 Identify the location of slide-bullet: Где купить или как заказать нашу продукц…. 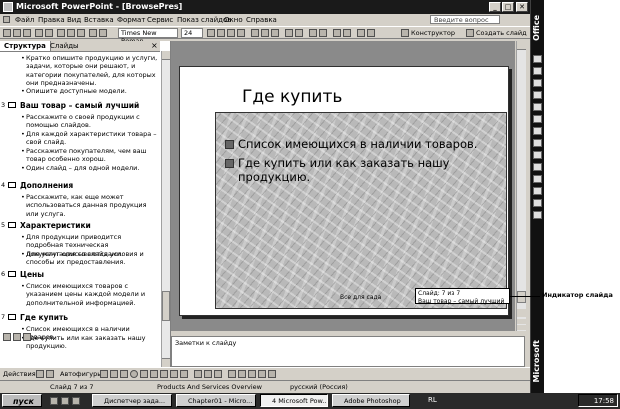
(356, 170).